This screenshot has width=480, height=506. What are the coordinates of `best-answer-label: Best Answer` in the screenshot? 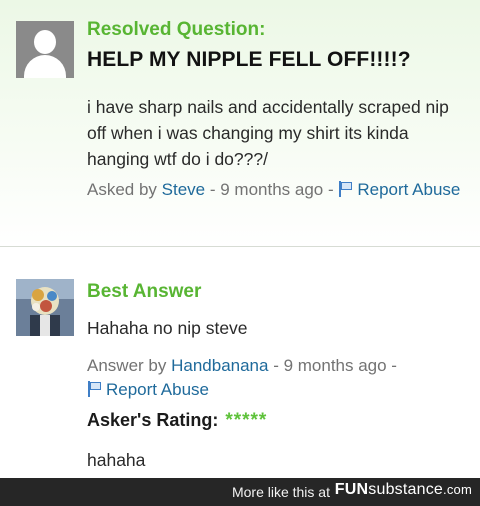 It's located at (144, 291).